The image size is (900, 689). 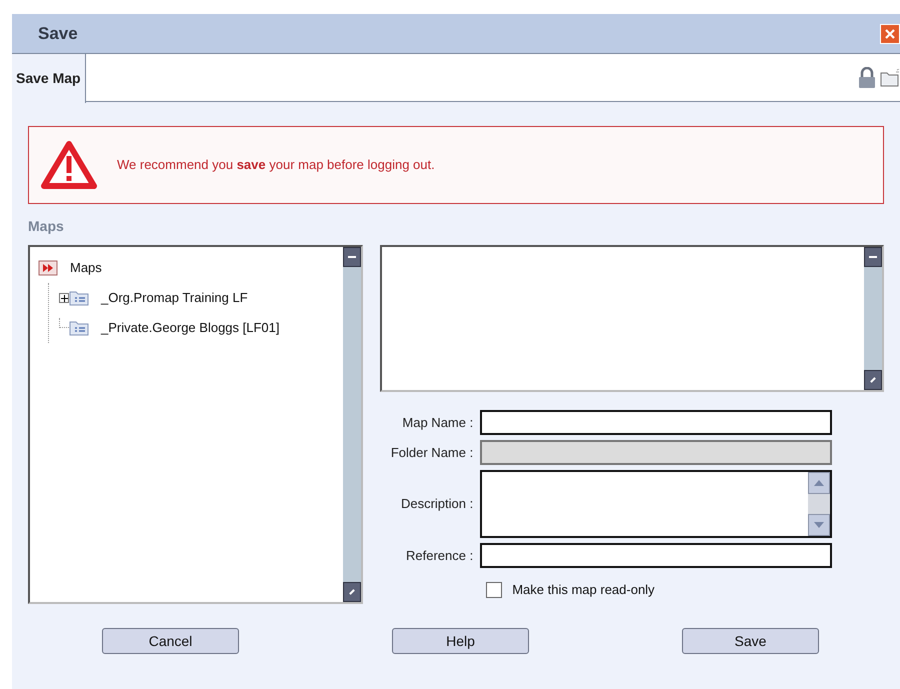 What do you see at coordinates (819, 525) in the screenshot?
I see `scroll-down-icon` at bounding box center [819, 525].